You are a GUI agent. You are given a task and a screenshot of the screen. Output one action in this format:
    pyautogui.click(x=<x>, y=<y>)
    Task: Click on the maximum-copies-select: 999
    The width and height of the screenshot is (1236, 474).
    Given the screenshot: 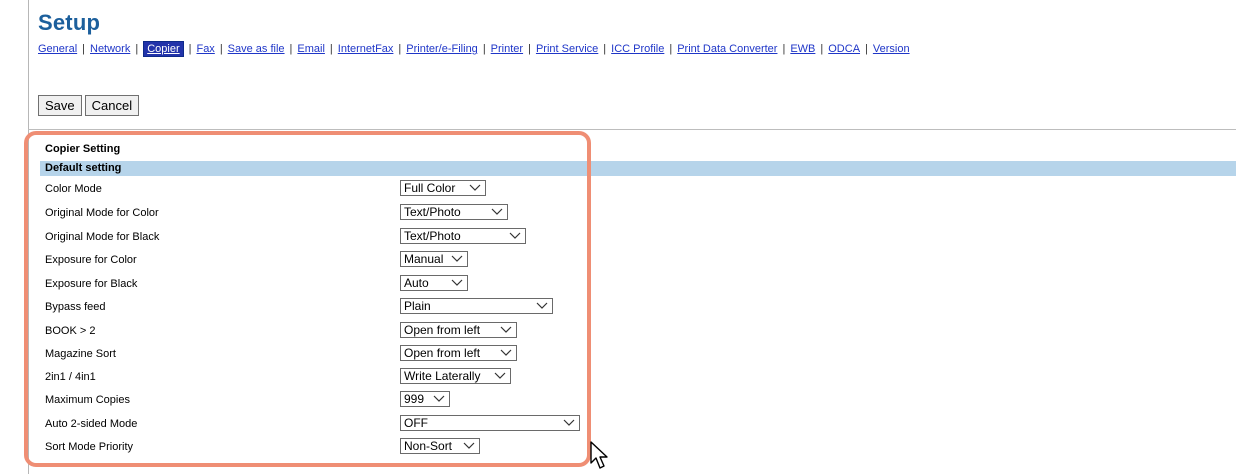 What is the action you would take?
    pyautogui.click(x=425, y=399)
    